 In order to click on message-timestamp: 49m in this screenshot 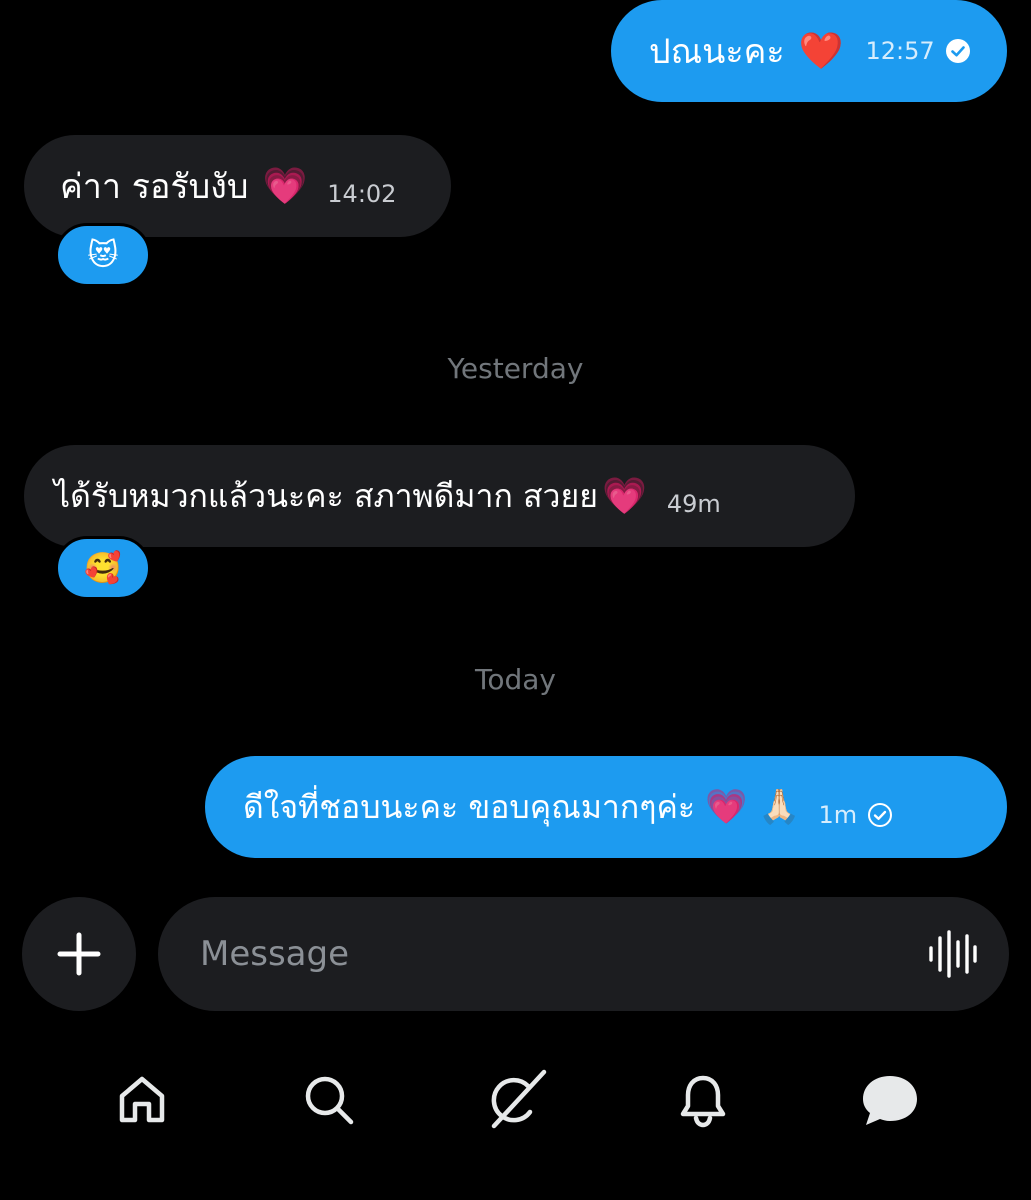, I will do `click(693, 504)`.